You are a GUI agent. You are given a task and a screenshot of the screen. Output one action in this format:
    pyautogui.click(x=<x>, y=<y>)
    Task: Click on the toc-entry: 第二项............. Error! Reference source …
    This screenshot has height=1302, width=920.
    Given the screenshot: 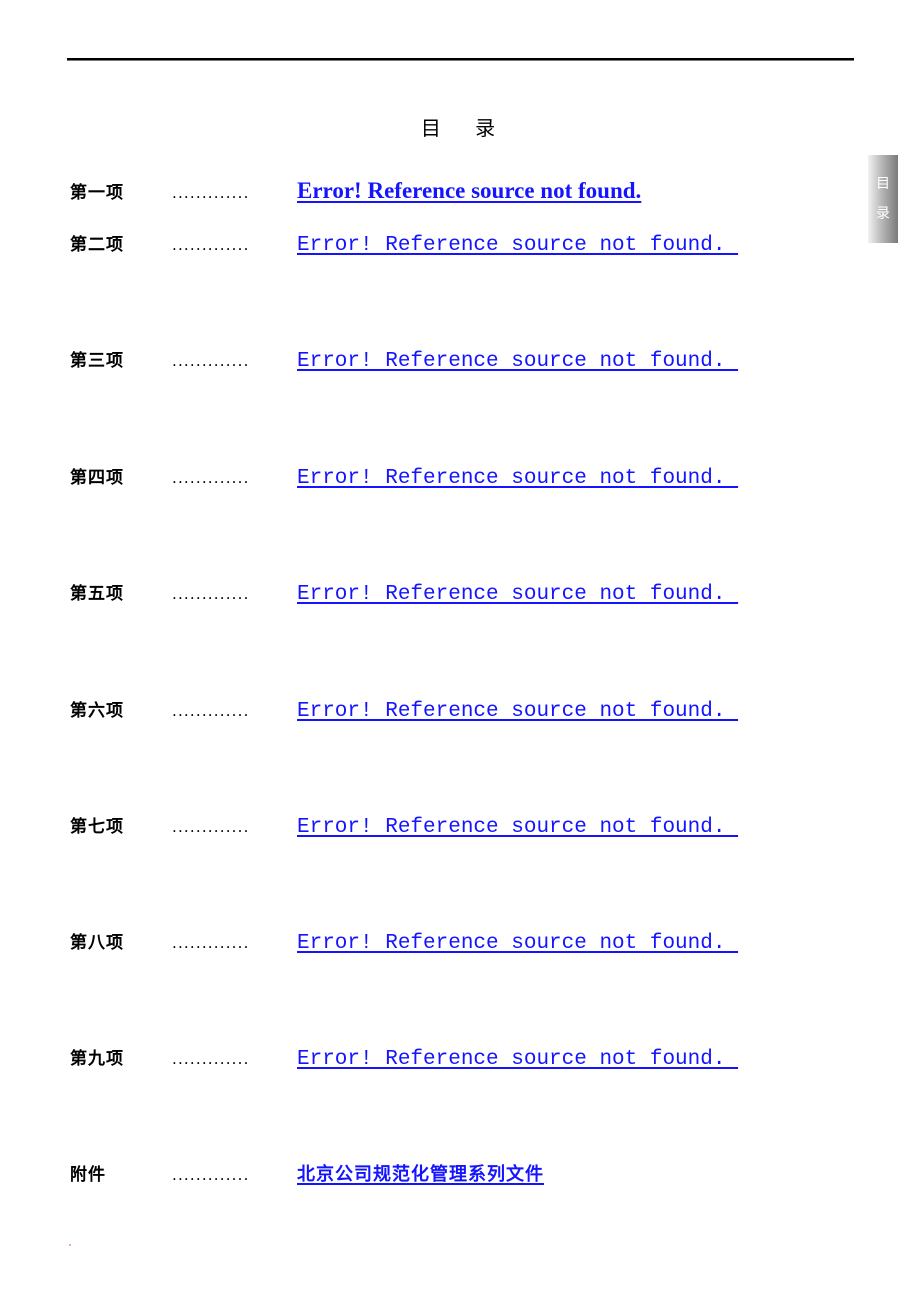 What is the action you would take?
    pyautogui.click(x=404, y=245)
    